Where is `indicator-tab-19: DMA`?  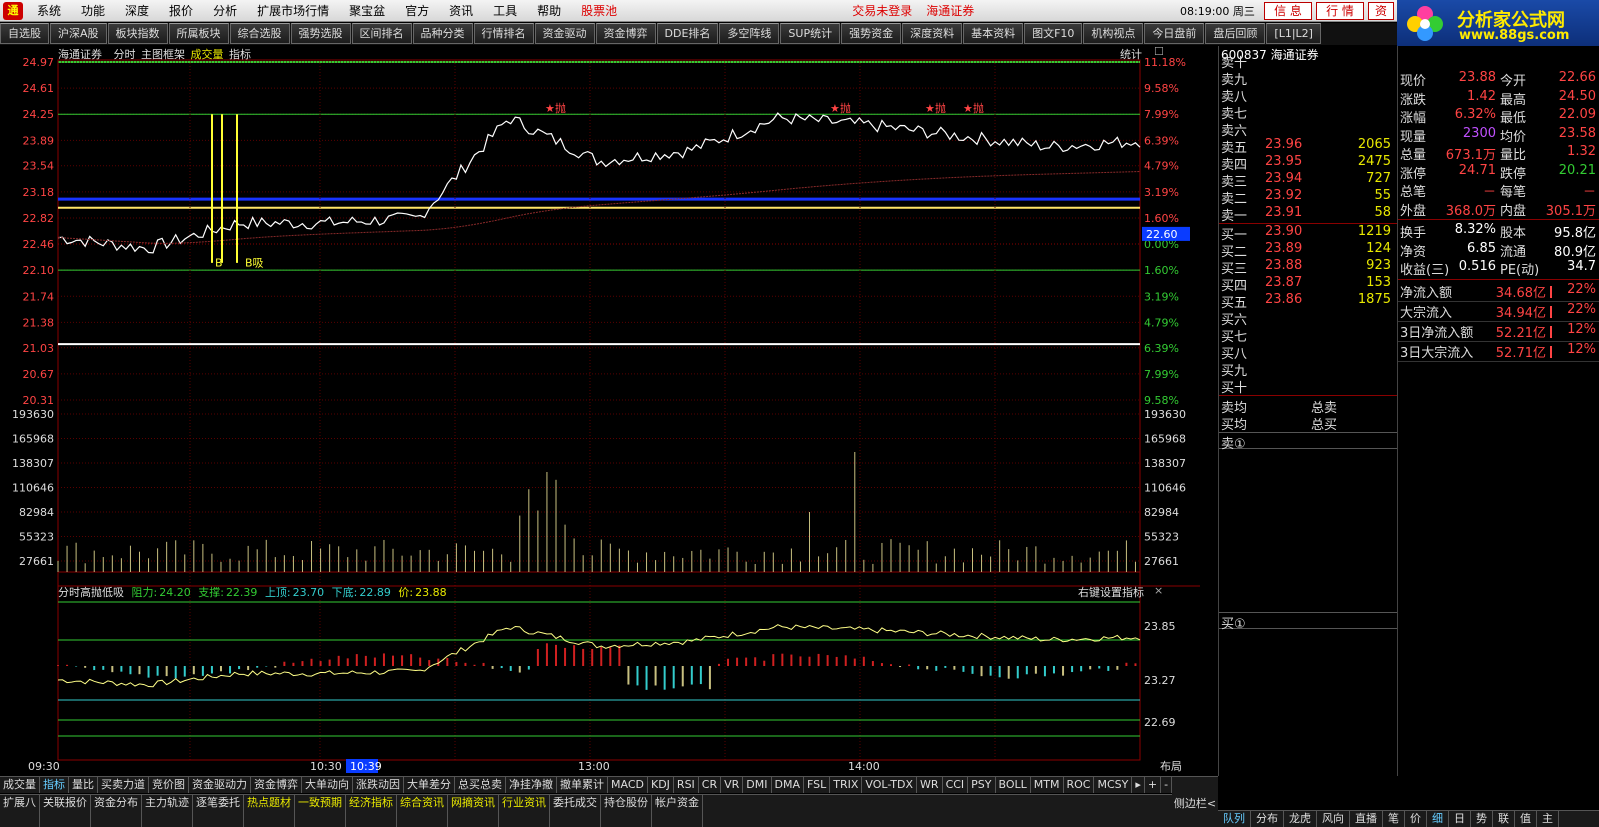 indicator-tab-19: DMA is located at coordinates (788, 785).